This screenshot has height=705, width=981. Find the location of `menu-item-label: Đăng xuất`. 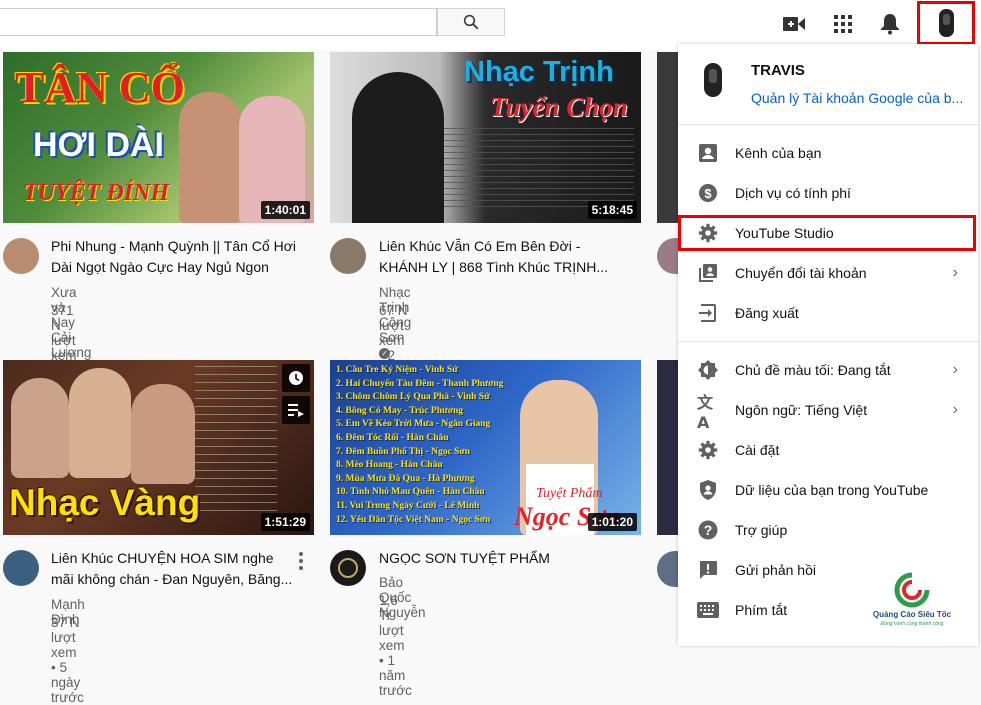

menu-item-label: Đăng xuất is located at coordinates (767, 313).